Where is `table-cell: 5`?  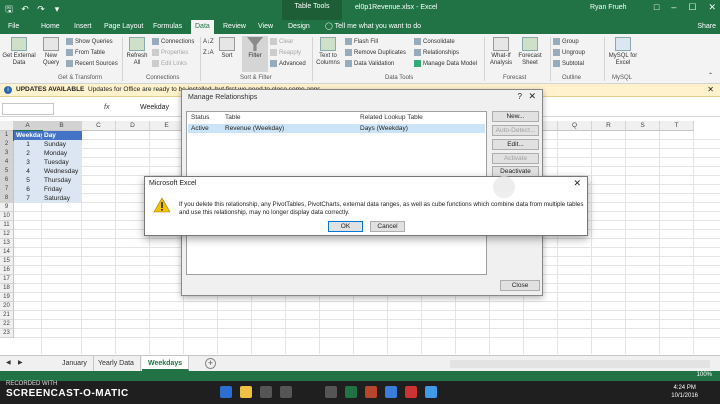 table-cell: 5 is located at coordinates (28, 180).